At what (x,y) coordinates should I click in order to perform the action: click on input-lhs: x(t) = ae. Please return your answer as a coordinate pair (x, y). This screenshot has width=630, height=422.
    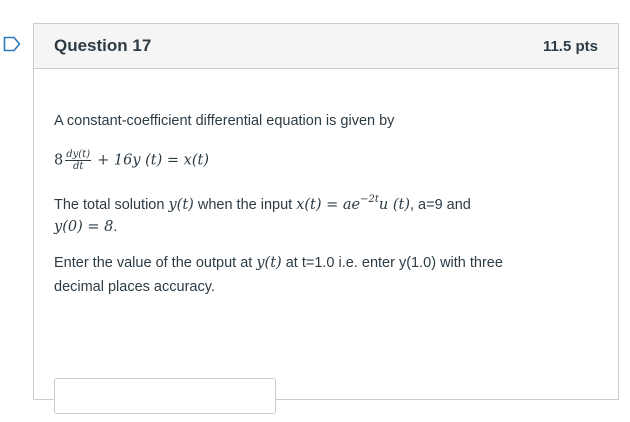
    Looking at the image, I should click on (328, 205).